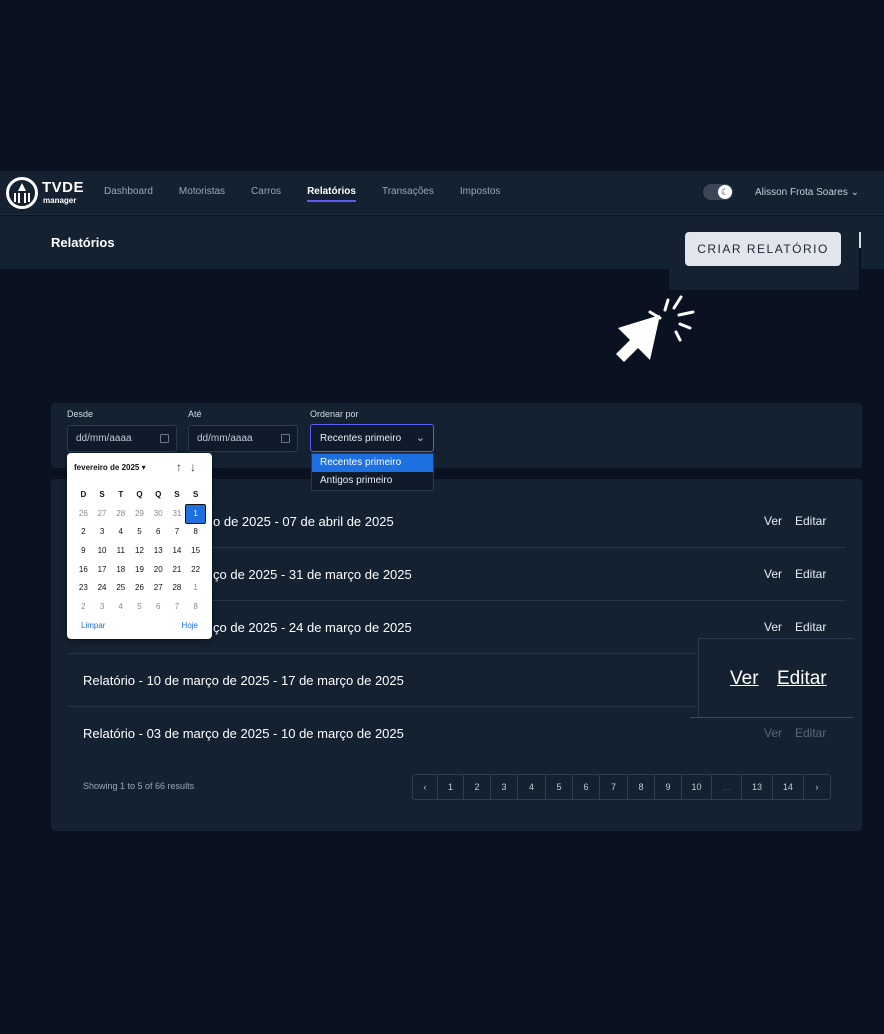  What do you see at coordinates (120, 570) in the screenshot?
I see `calendar-day: 18` at bounding box center [120, 570].